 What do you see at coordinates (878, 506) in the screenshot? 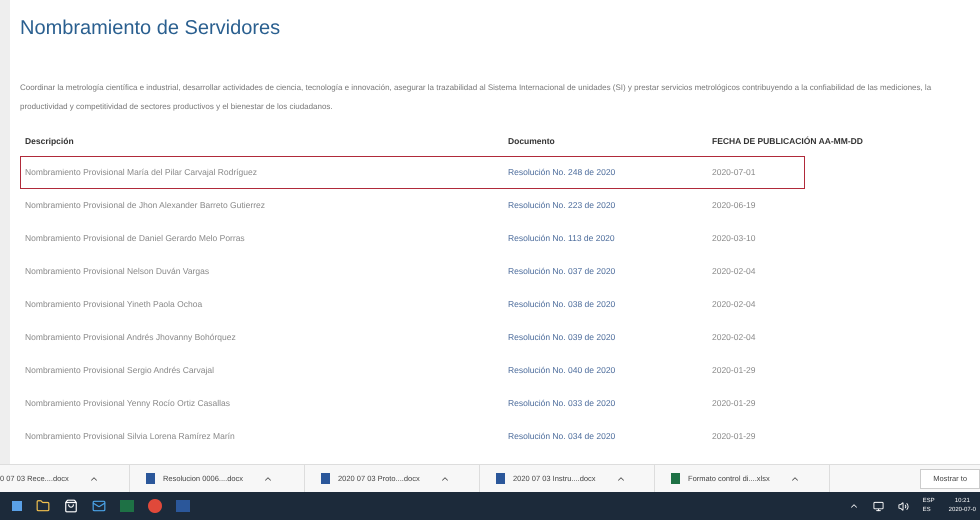
I see `network-icon` at bounding box center [878, 506].